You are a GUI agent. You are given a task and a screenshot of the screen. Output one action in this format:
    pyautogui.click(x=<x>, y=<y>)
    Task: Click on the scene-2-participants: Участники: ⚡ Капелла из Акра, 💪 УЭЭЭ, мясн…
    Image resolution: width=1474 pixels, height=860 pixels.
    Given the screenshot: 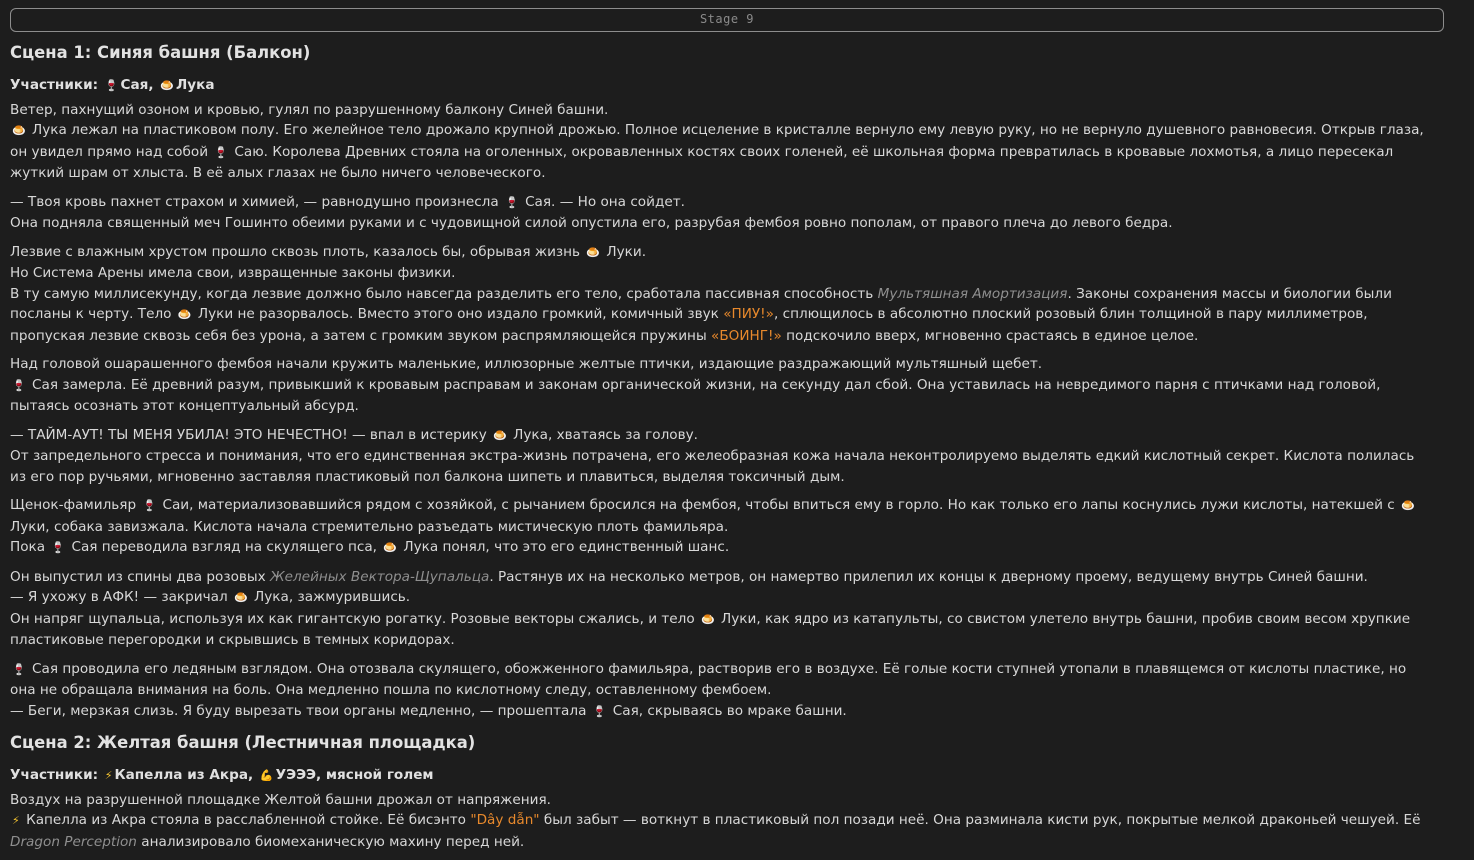 What is the action you would take?
    pyautogui.click(x=222, y=775)
    